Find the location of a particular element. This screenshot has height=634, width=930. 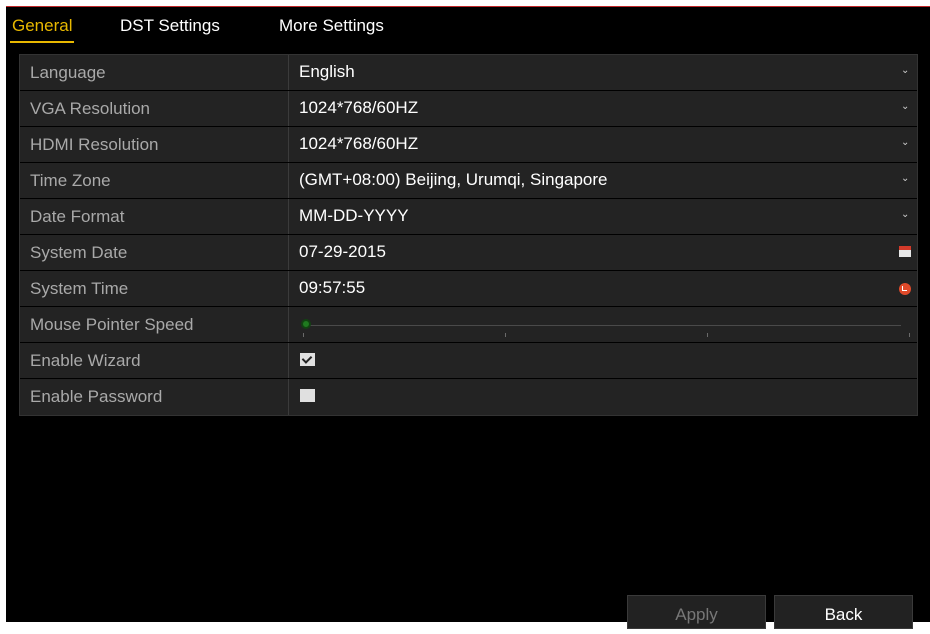

apply-button: Apply is located at coordinates (696, 612).